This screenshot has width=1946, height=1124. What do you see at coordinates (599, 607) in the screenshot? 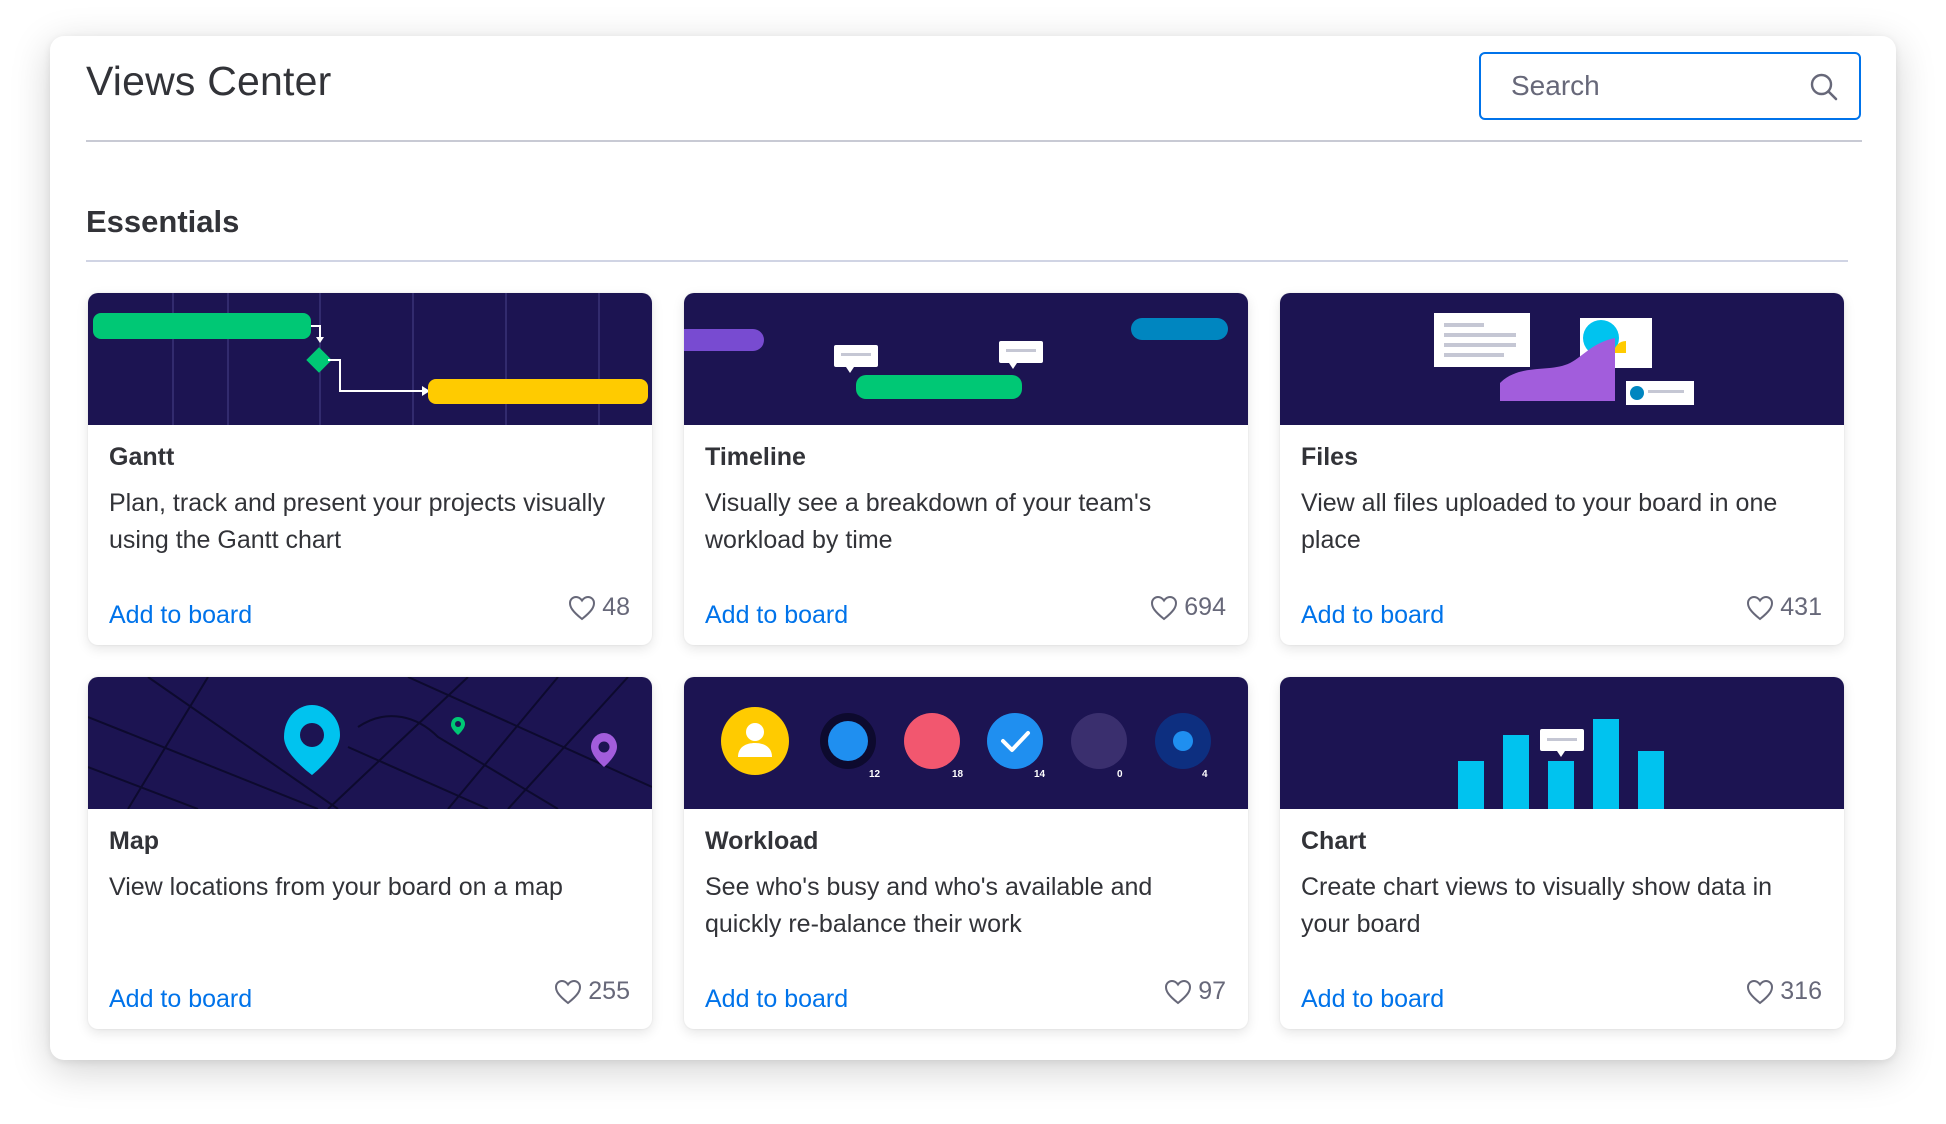
I see `like-button: 48` at bounding box center [599, 607].